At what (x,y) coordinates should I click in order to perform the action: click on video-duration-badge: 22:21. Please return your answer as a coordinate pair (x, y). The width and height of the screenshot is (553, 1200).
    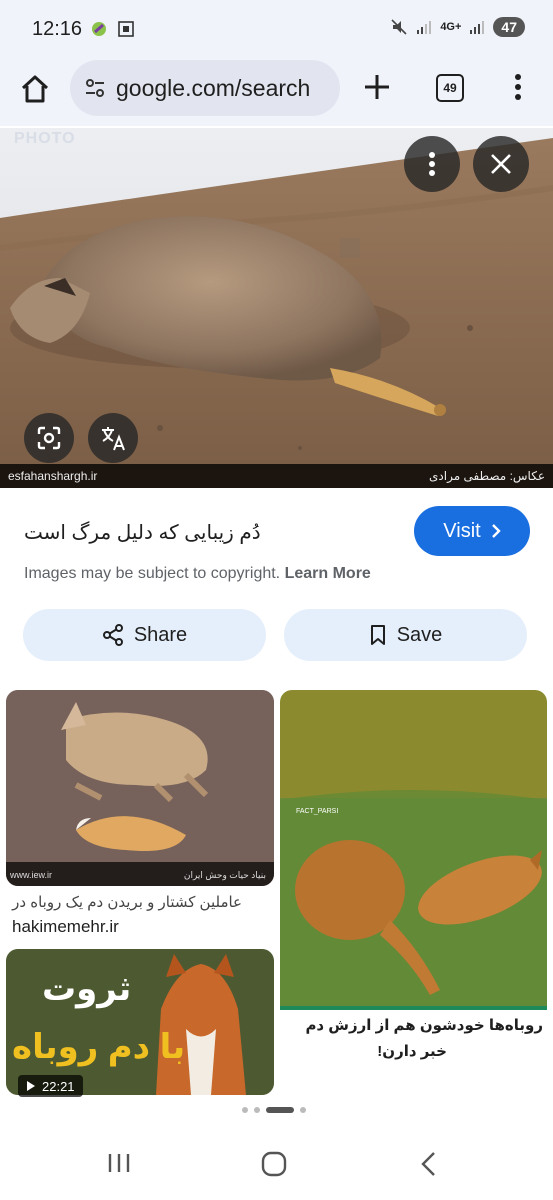
    Looking at the image, I should click on (50, 1086).